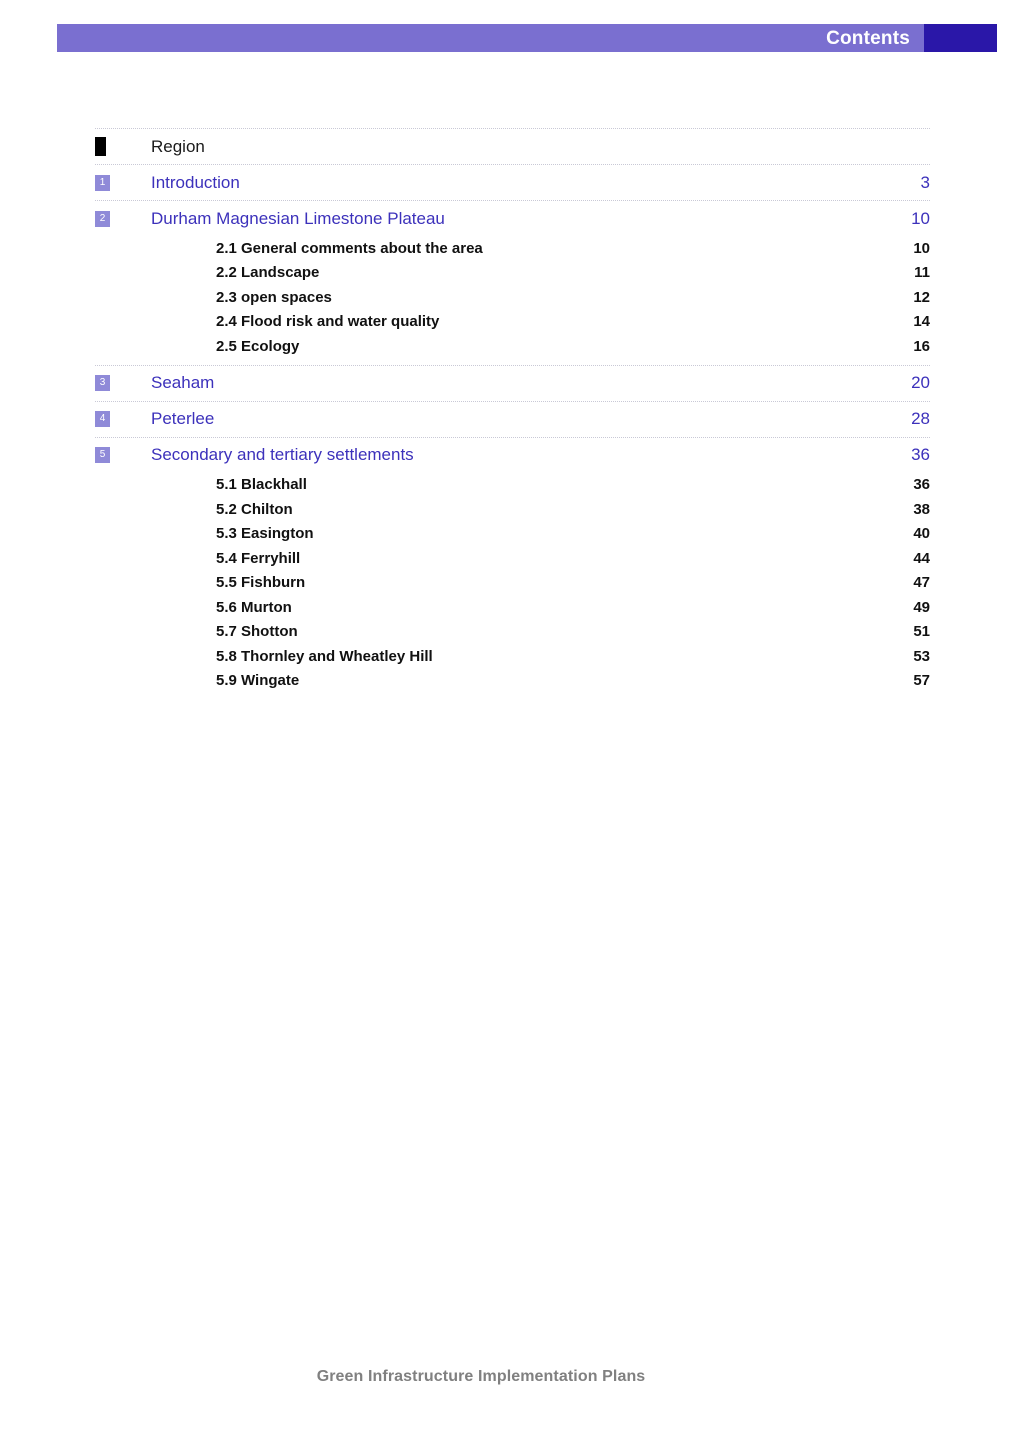  I want to click on toc-subentry-page-number: 40, so click(921, 534).